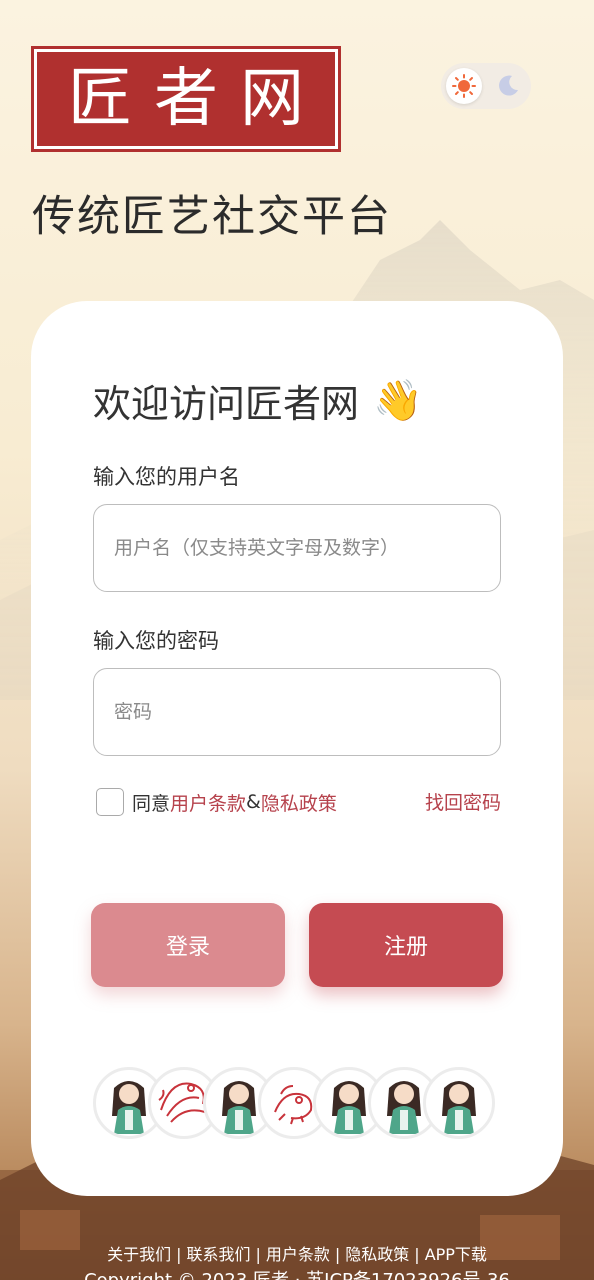 This screenshot has width=594, height=1280. Describe the element at coordinates (226, 404) in the screenshot. I see `welcome-text: 欢迎访问匠者网` at that location.